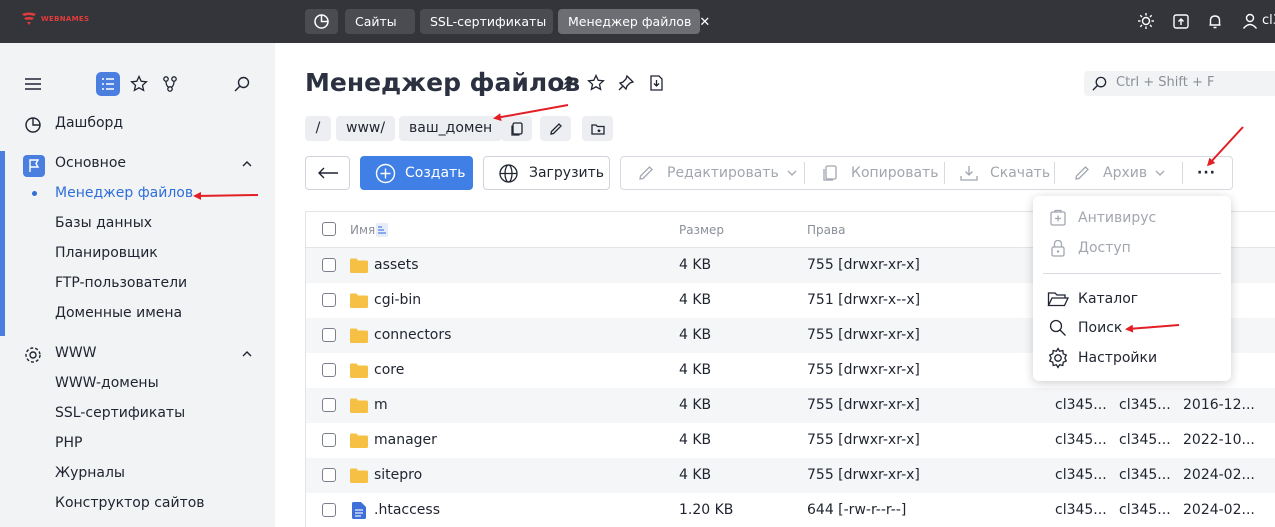 The height and width of the screenshot is (527, 1275). I want to click on sidebar-search-button, so click(242, 84).